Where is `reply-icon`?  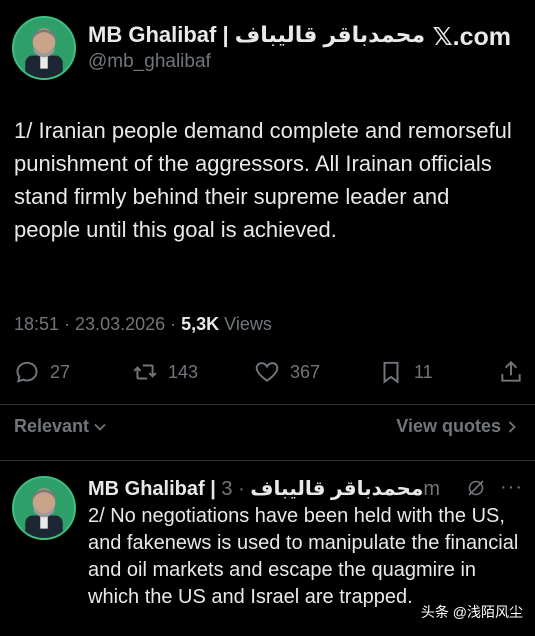 reply-icon is located at coordinates (27, 372).